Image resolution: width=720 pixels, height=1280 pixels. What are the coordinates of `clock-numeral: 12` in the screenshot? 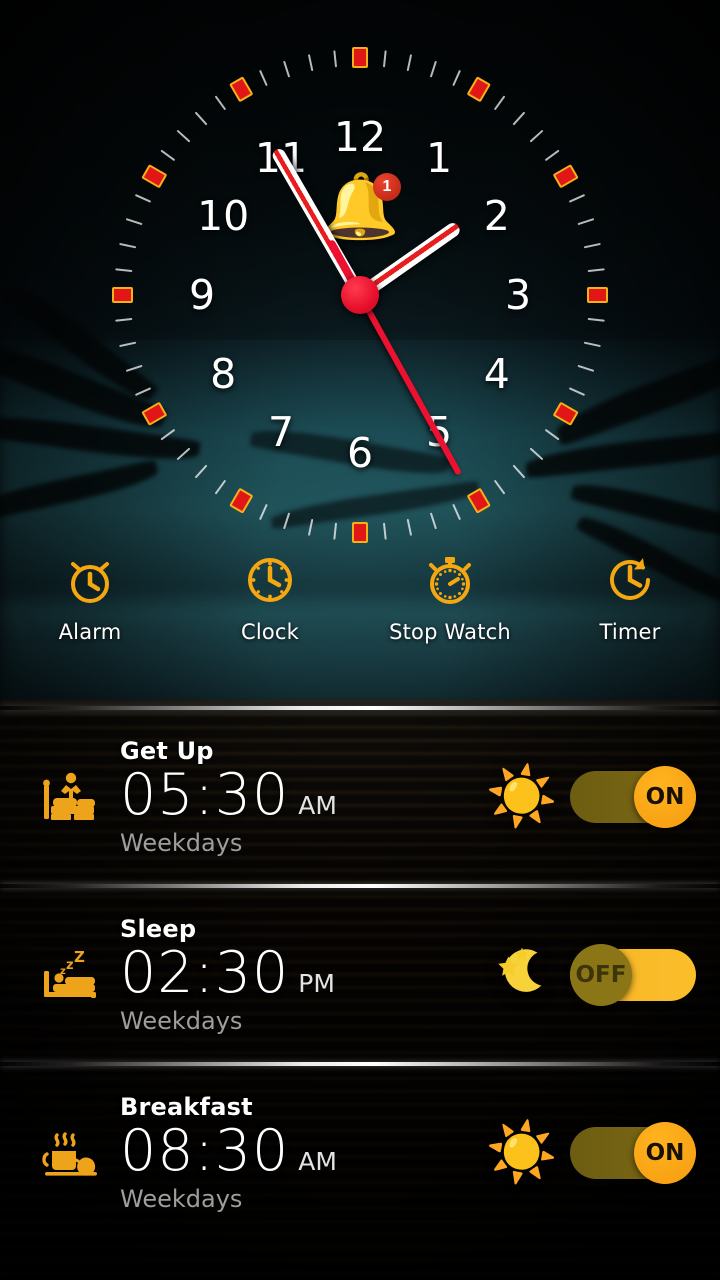 It's located at (360, 137).